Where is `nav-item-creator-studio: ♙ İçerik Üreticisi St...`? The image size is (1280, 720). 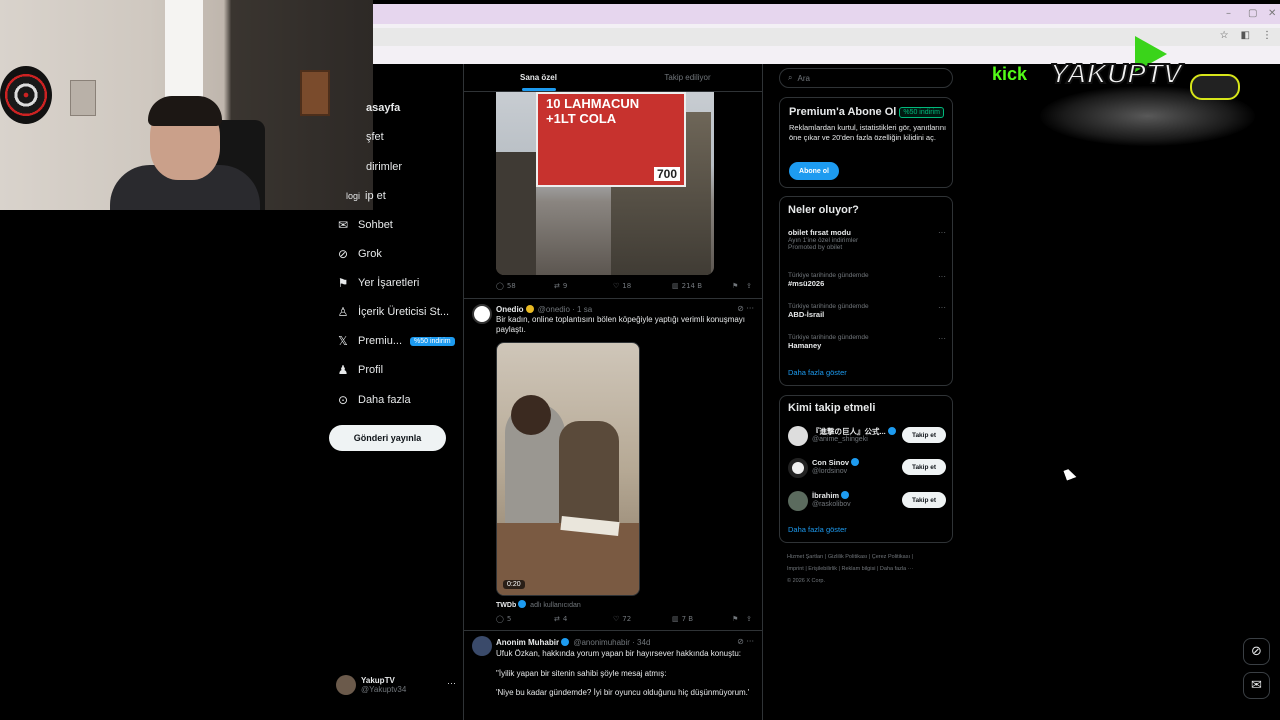
nav-item-creator-studio: ♙ İçerik Üreticisi St... is located at coordinates (389, 312).